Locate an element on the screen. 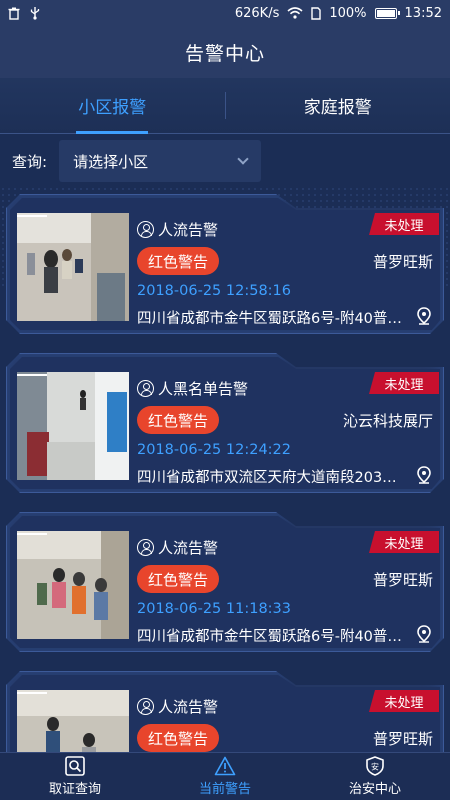  clock: 13:52 is located at coordinates (423, 13).